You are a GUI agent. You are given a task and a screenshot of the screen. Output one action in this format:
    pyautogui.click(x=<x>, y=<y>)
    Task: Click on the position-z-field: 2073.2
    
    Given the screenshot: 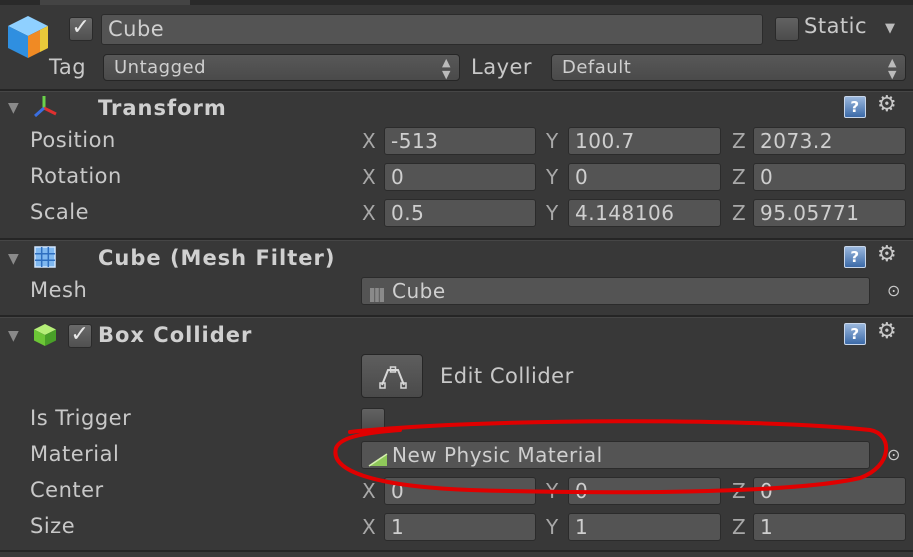 What is the action you would take?
    pyautogui.click(x=829, y=141)
    